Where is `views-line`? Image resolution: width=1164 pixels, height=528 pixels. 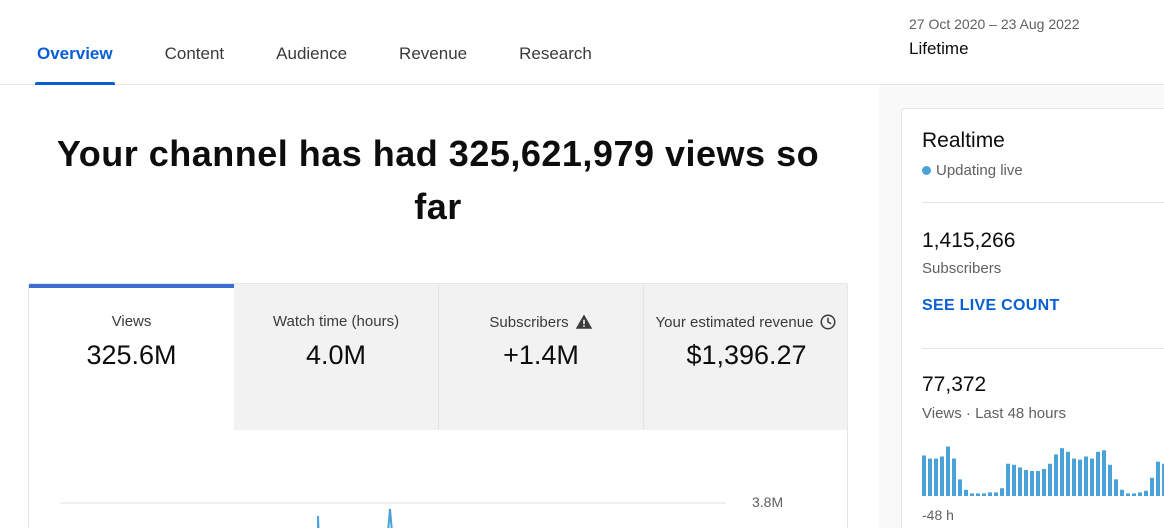 views-line is located at coordinates (355, 518).